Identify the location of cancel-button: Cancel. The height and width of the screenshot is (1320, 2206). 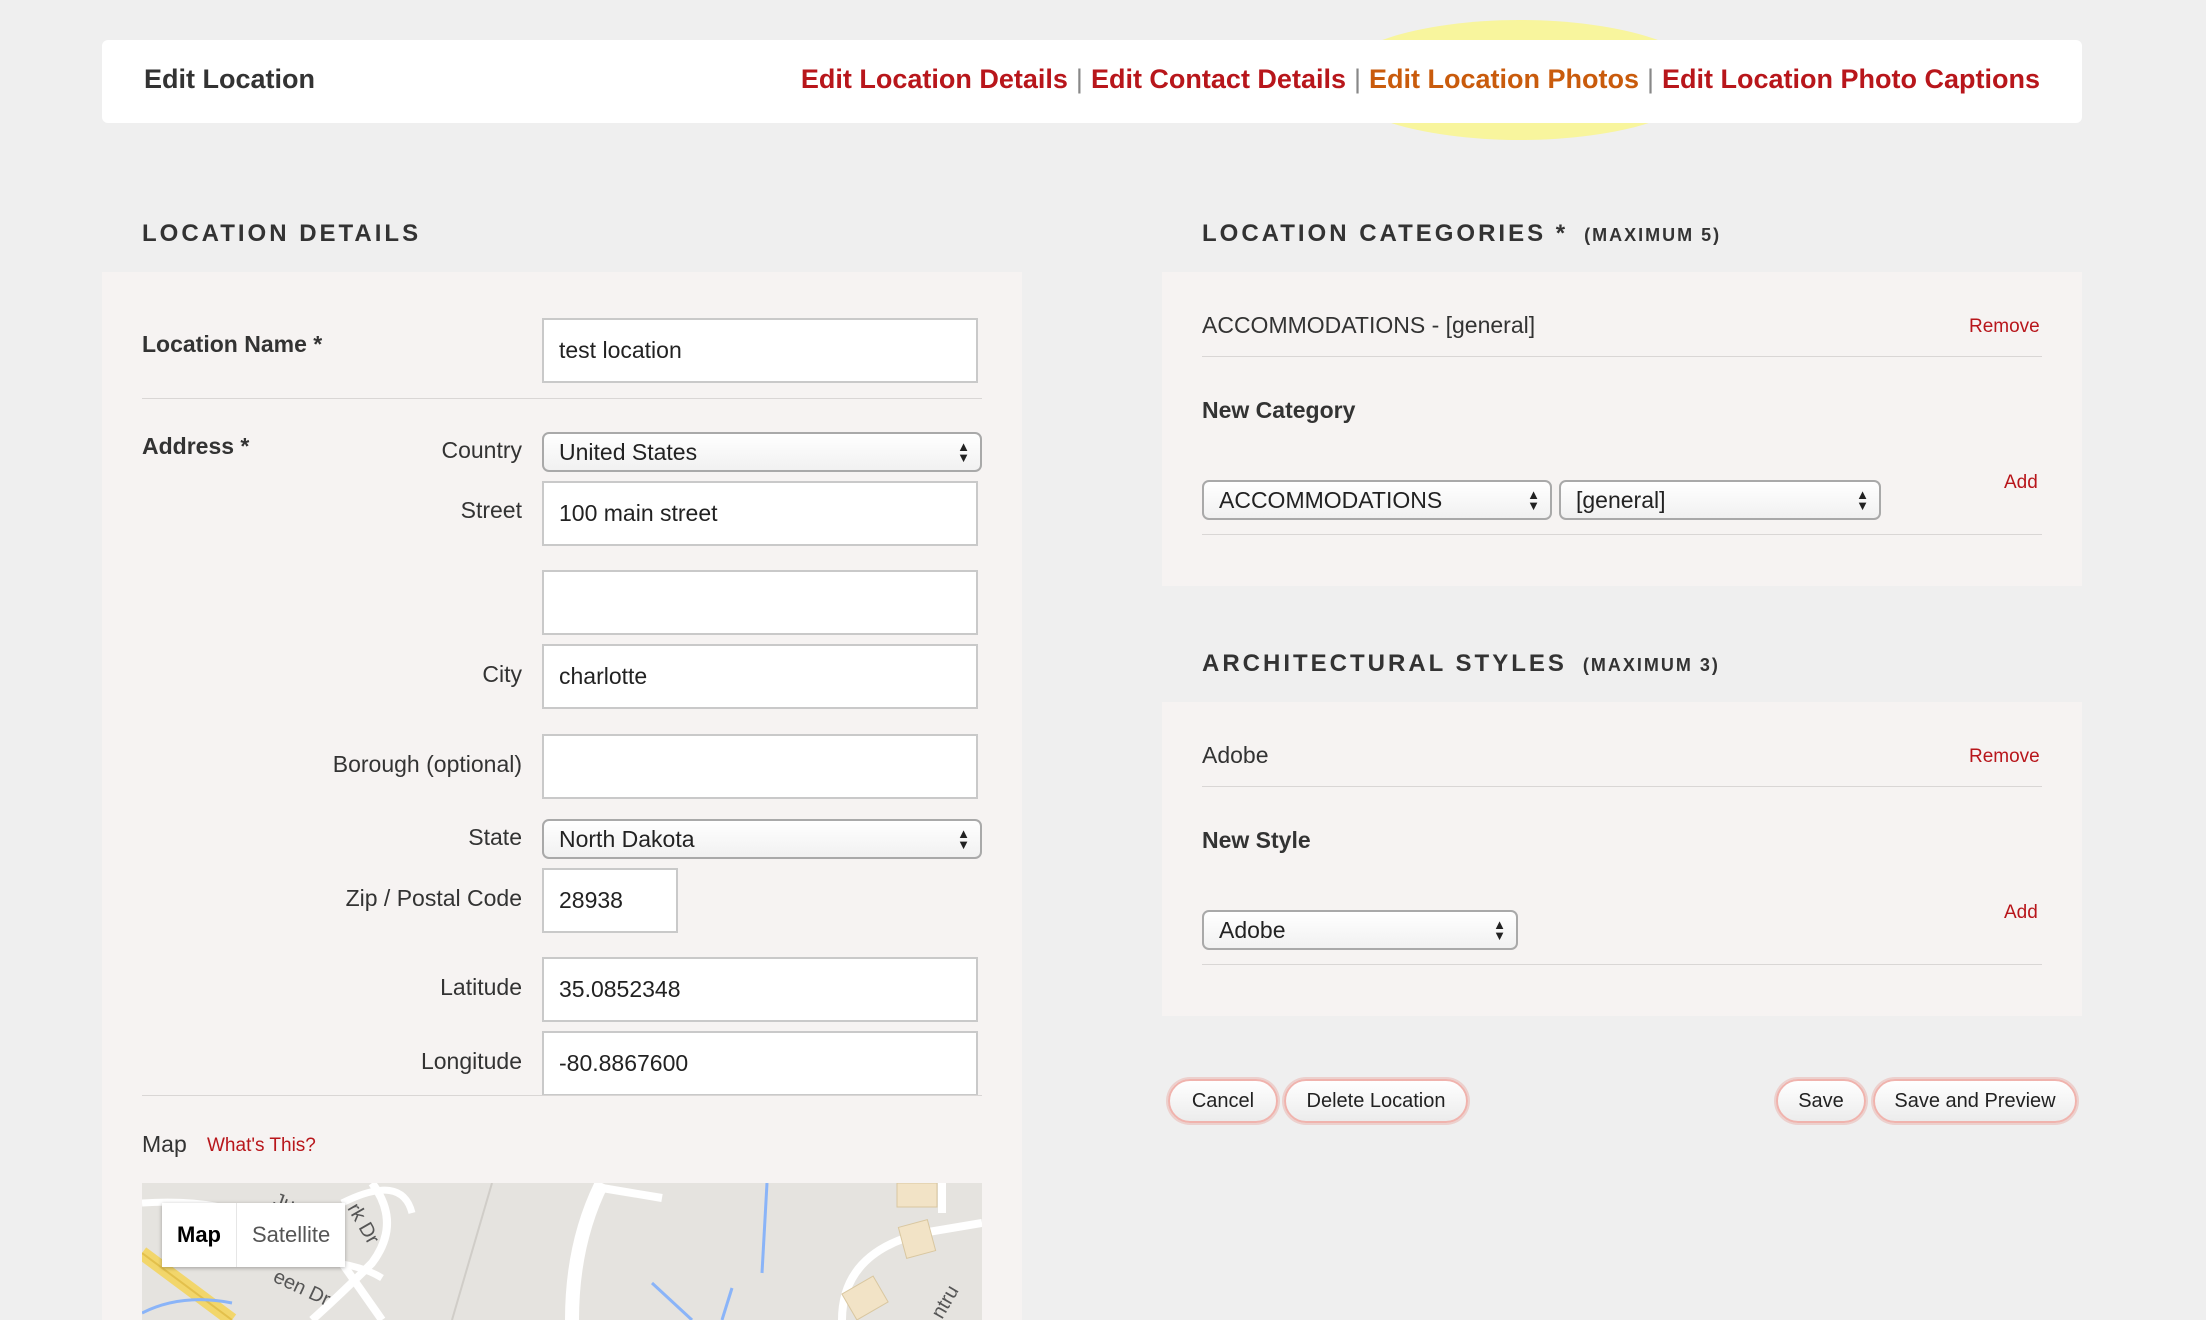
(1223, 1101).